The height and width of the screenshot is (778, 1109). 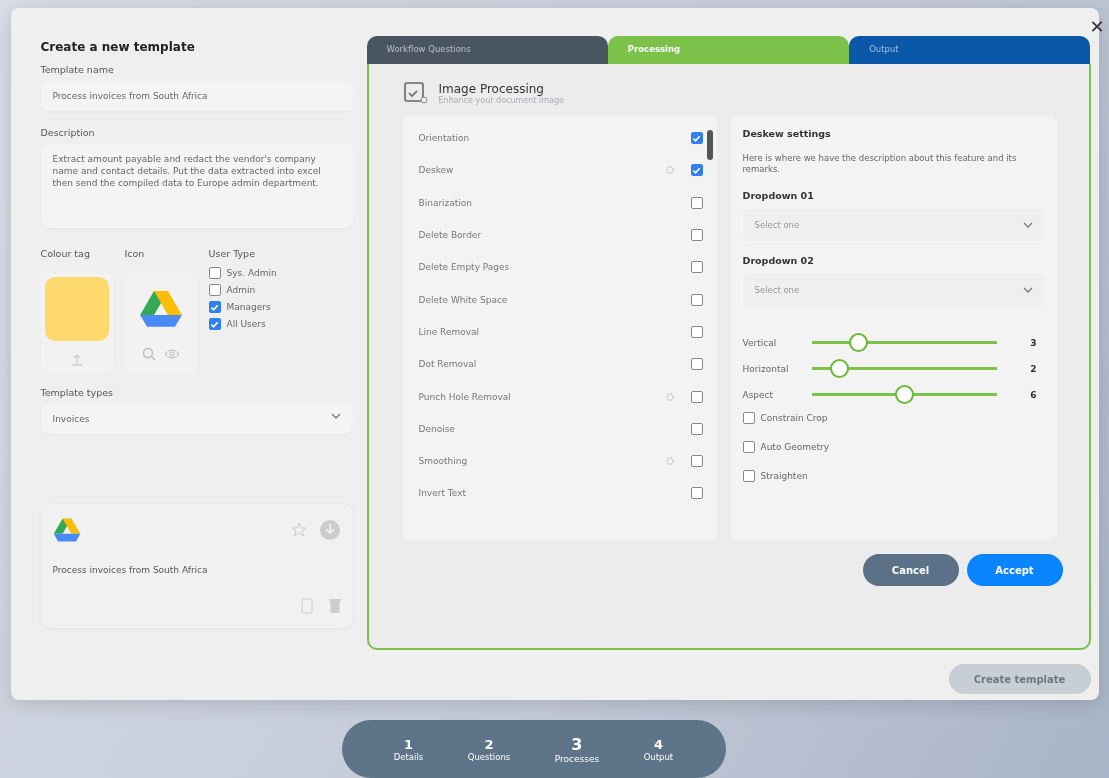 What do you see at coordinates (408, 749) in the screenshot?
I see `step: 1 Details` at bounding box center [408, 749].